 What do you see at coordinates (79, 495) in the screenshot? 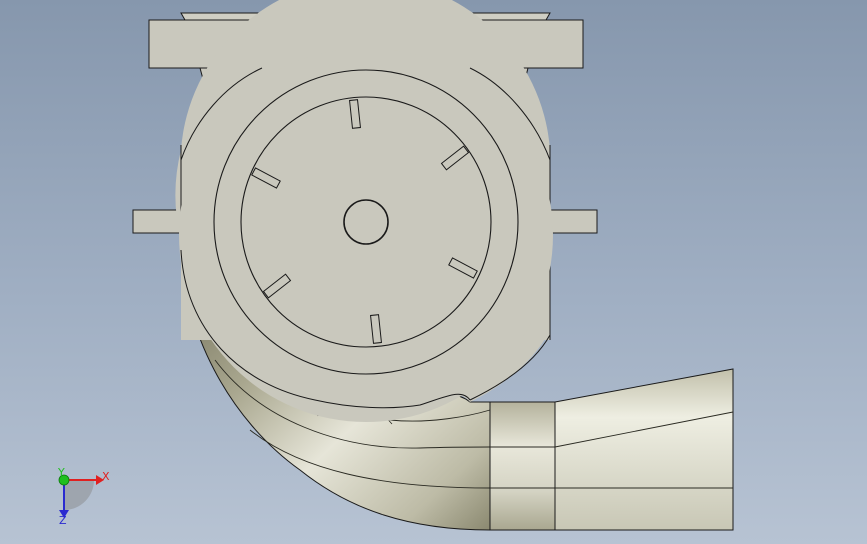
I see `triad-quarter-disc` at bounding box center [79, 495].